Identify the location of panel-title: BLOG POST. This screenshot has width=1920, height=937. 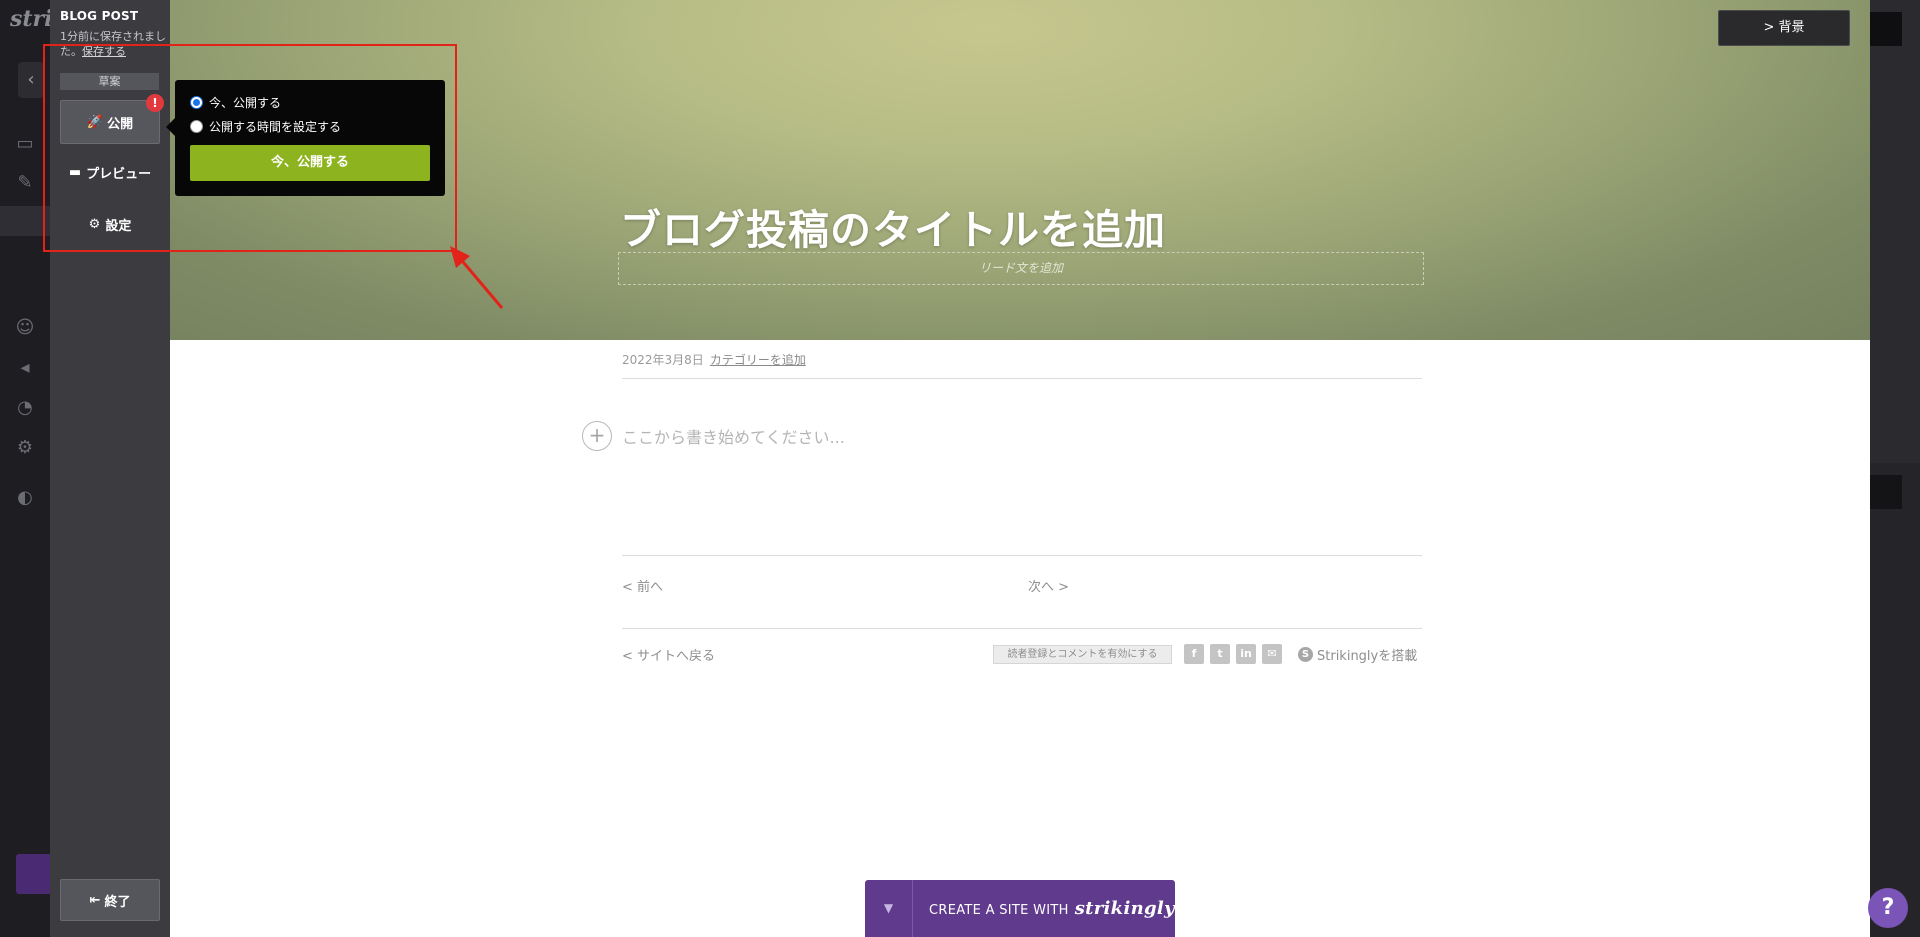
(99, 16).